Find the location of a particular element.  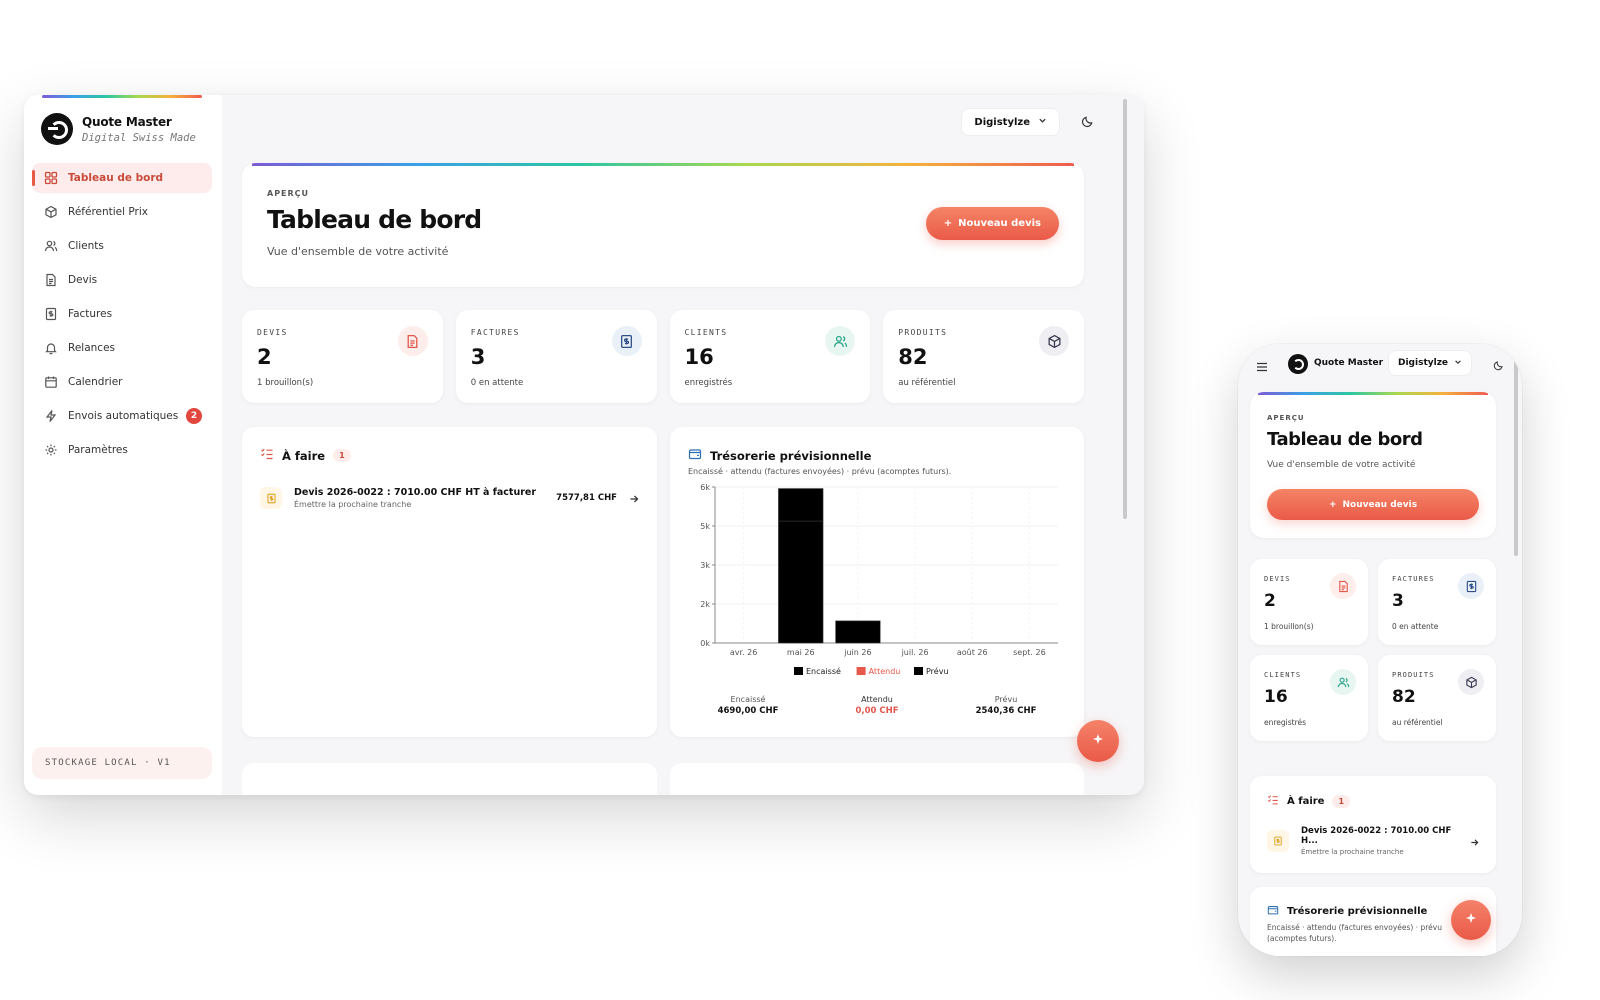

sidebar-item-label: Référentiel Prix is located at coordinates (108, 212).